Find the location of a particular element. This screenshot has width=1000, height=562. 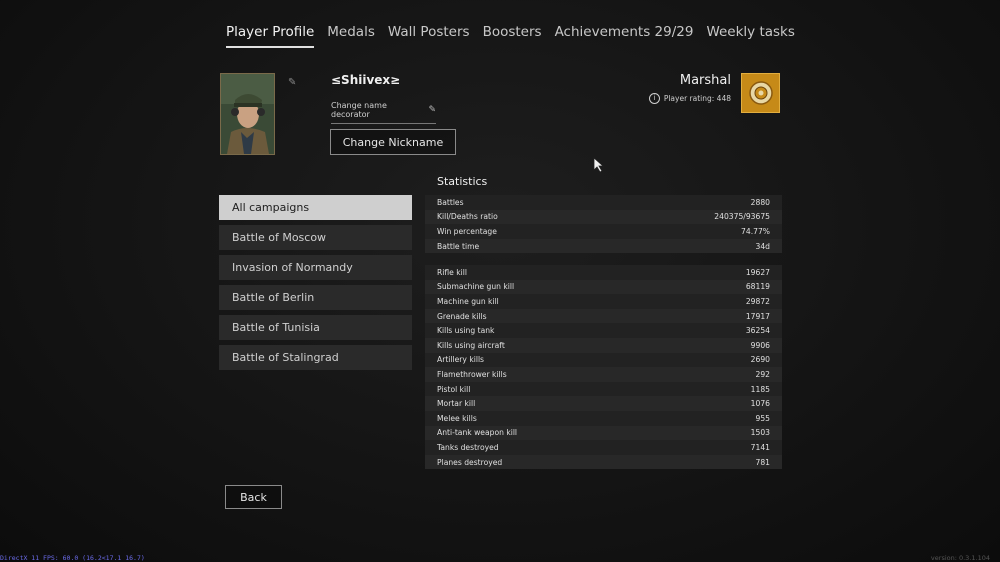

stat-label: Mortar kill is located at coordinates (456, 404).